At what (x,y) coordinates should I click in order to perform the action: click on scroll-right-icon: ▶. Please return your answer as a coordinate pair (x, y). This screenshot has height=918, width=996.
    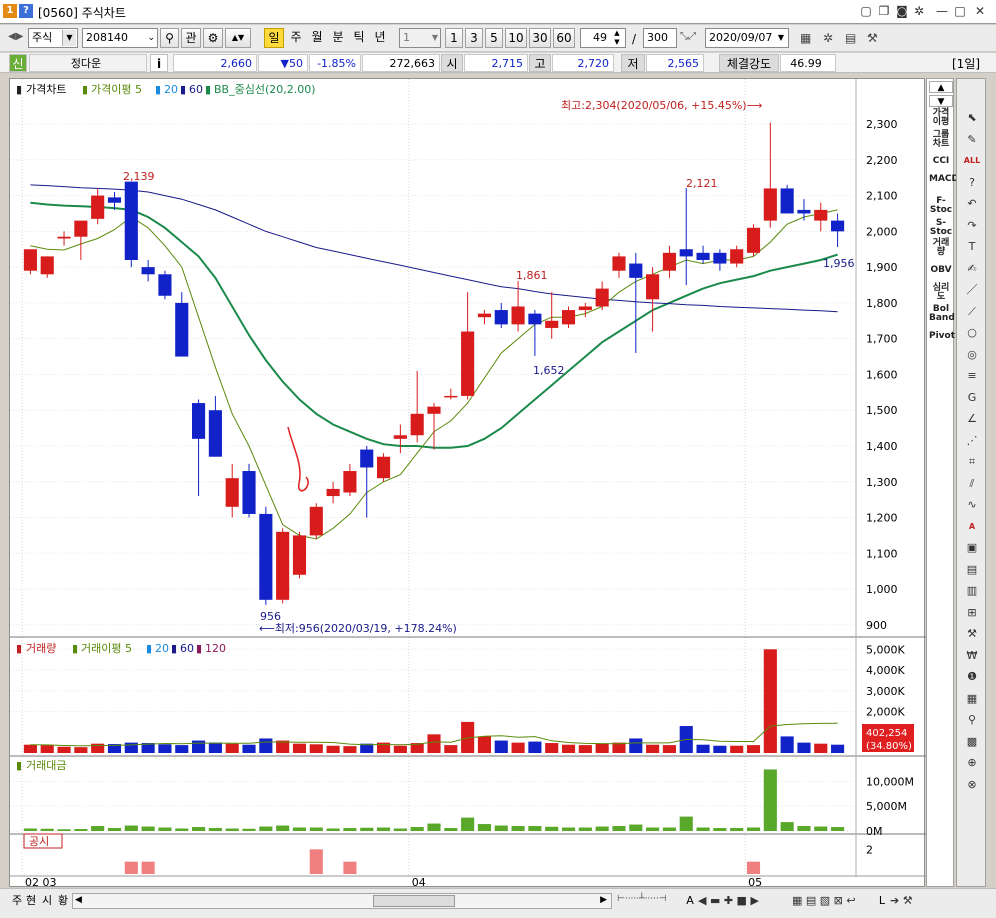
    Looking at the image, I should click on (603, 900).